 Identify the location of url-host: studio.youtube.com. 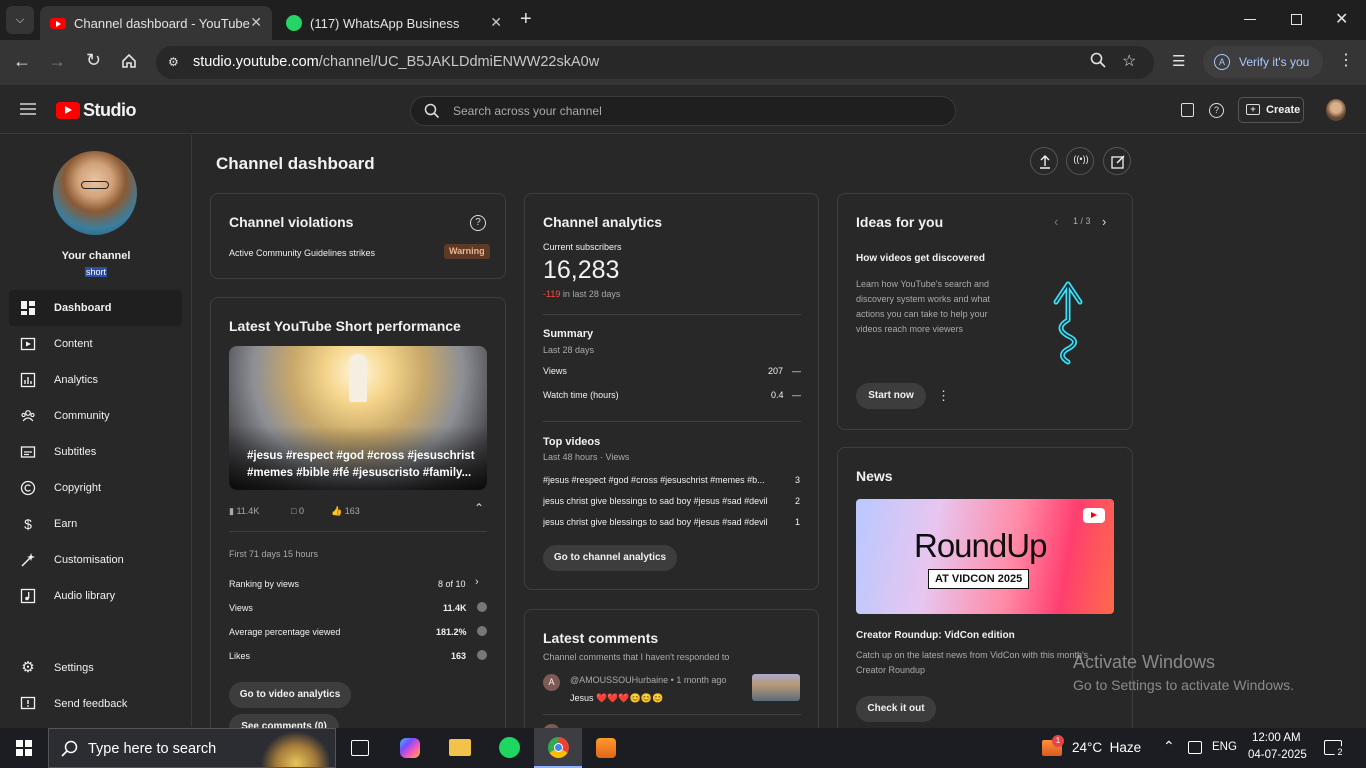
(256, 62).